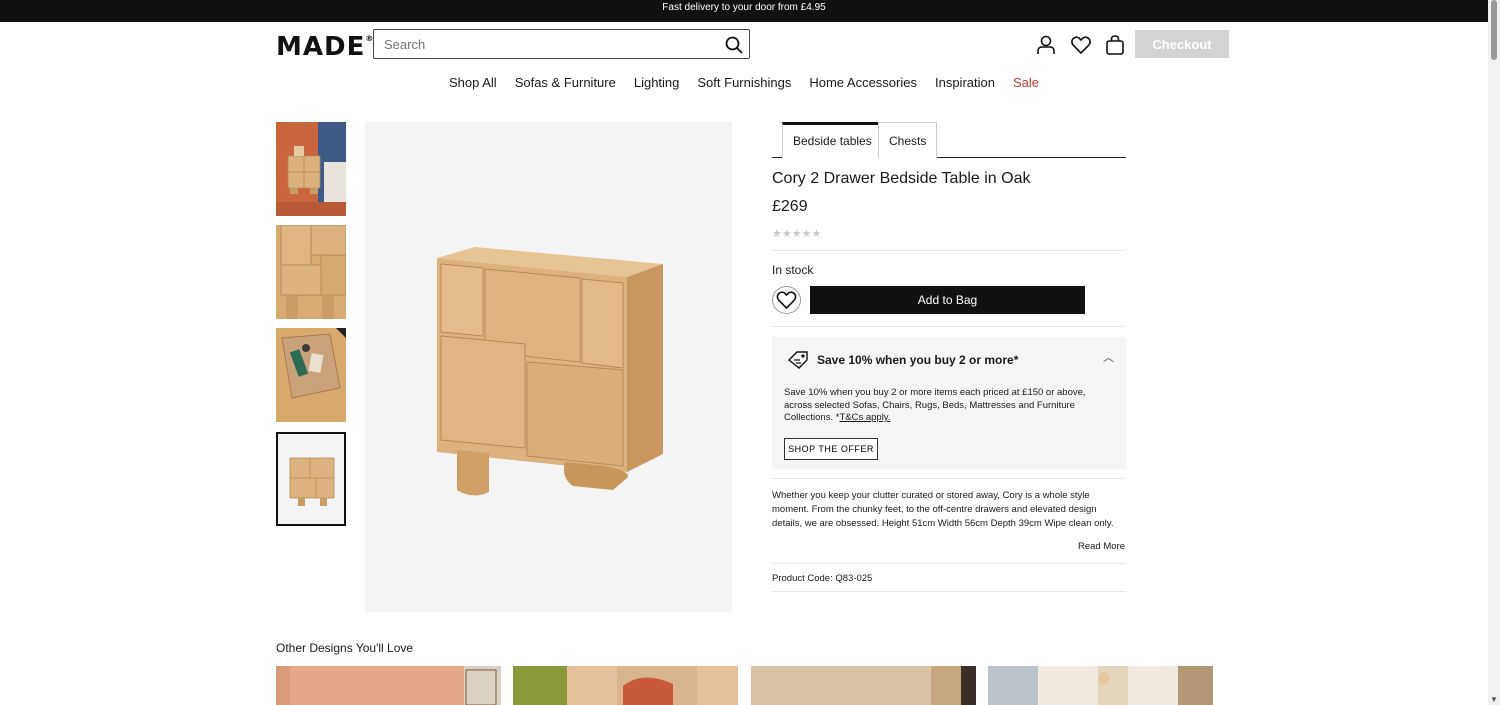  I want to click on rating-stars: ★★★★★, so click(796, 233).